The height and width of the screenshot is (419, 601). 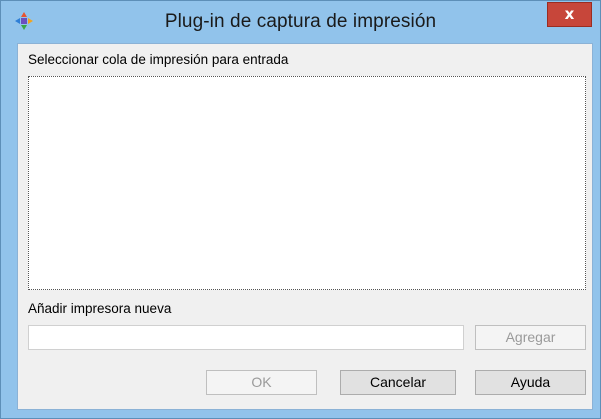 I want to click on ok-button: OK, so click(x=261, y=382).